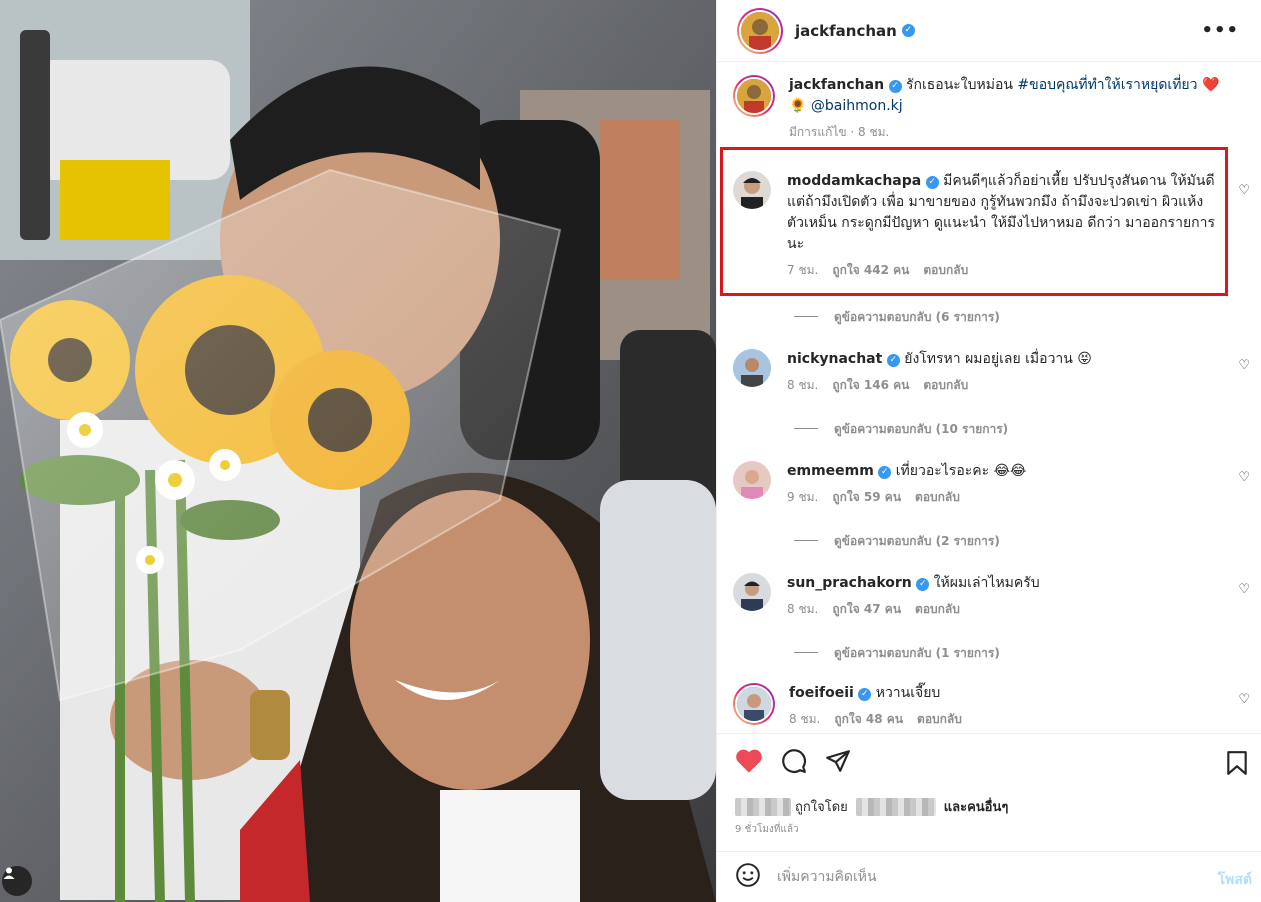 Image resolution: width=1261 pixels, height=902 pixels. Describe the element at coordinates (849, 583) in the screenshot. I see `comment-username: sun_prachakorn` at that location.